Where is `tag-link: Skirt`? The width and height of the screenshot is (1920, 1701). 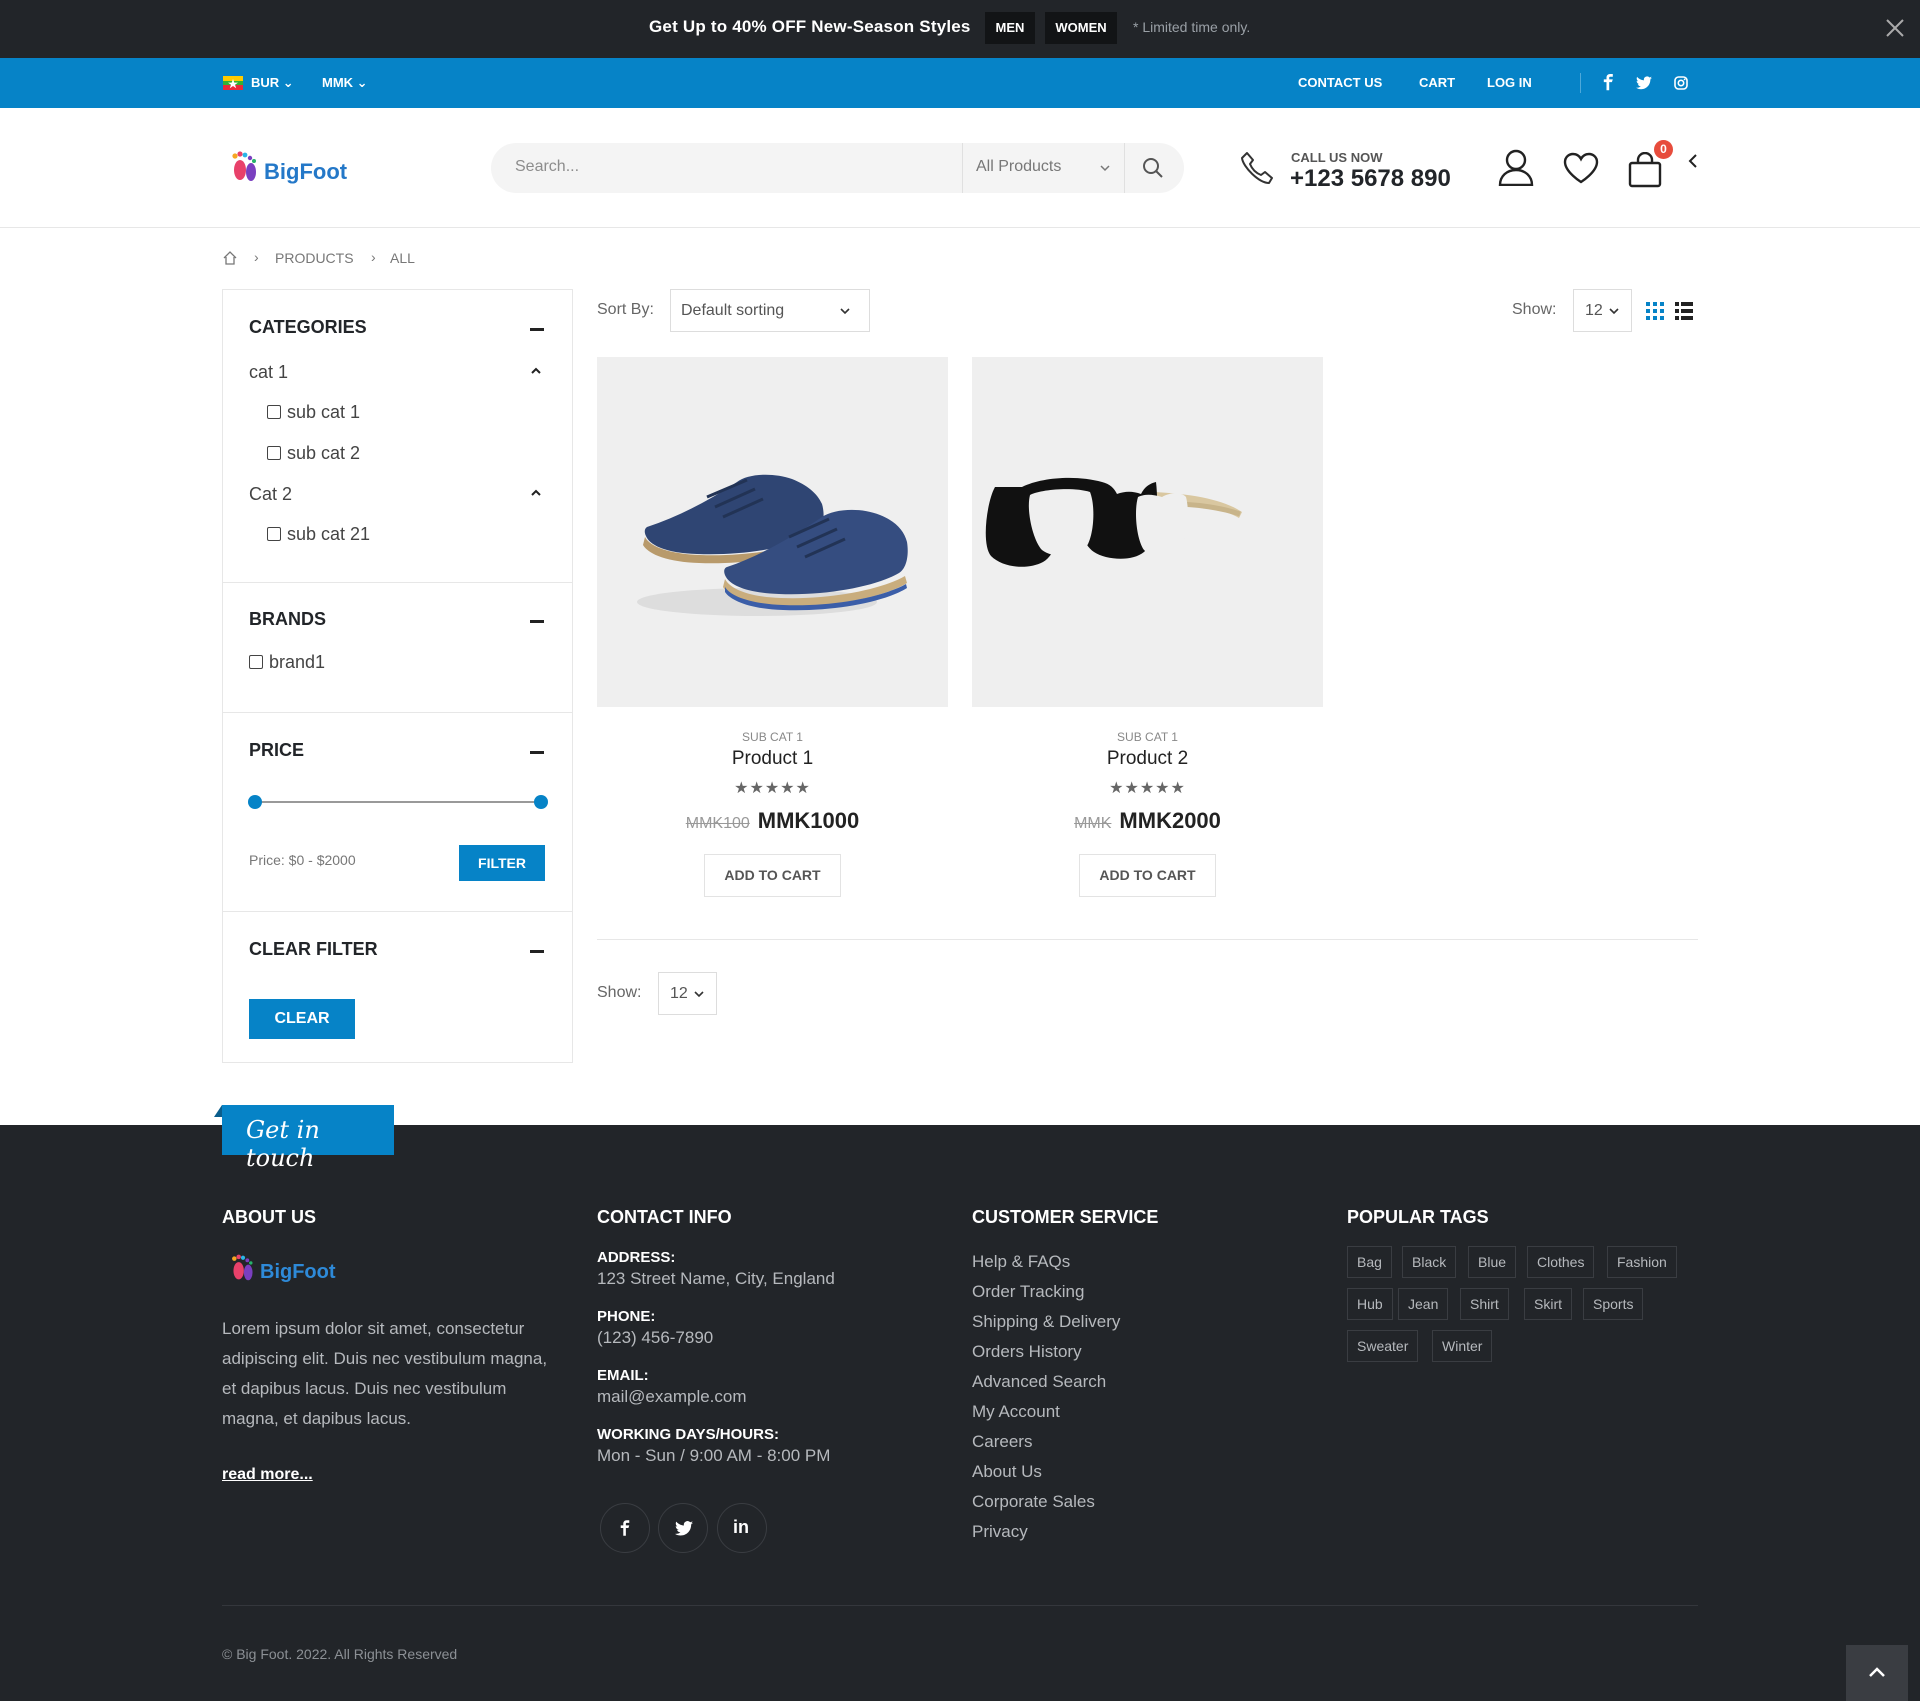
tag-link: Skirt is located at coordinates (1548, 1304).